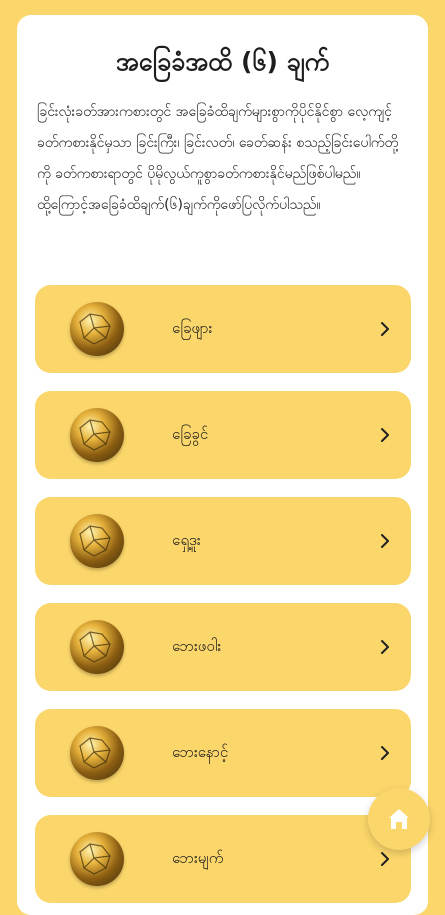 This screenshot has width=445, height=915. Describe the element at coordinates (190, 434) in the screenshot. I see `item-label: ခြေခွင်` at that location.